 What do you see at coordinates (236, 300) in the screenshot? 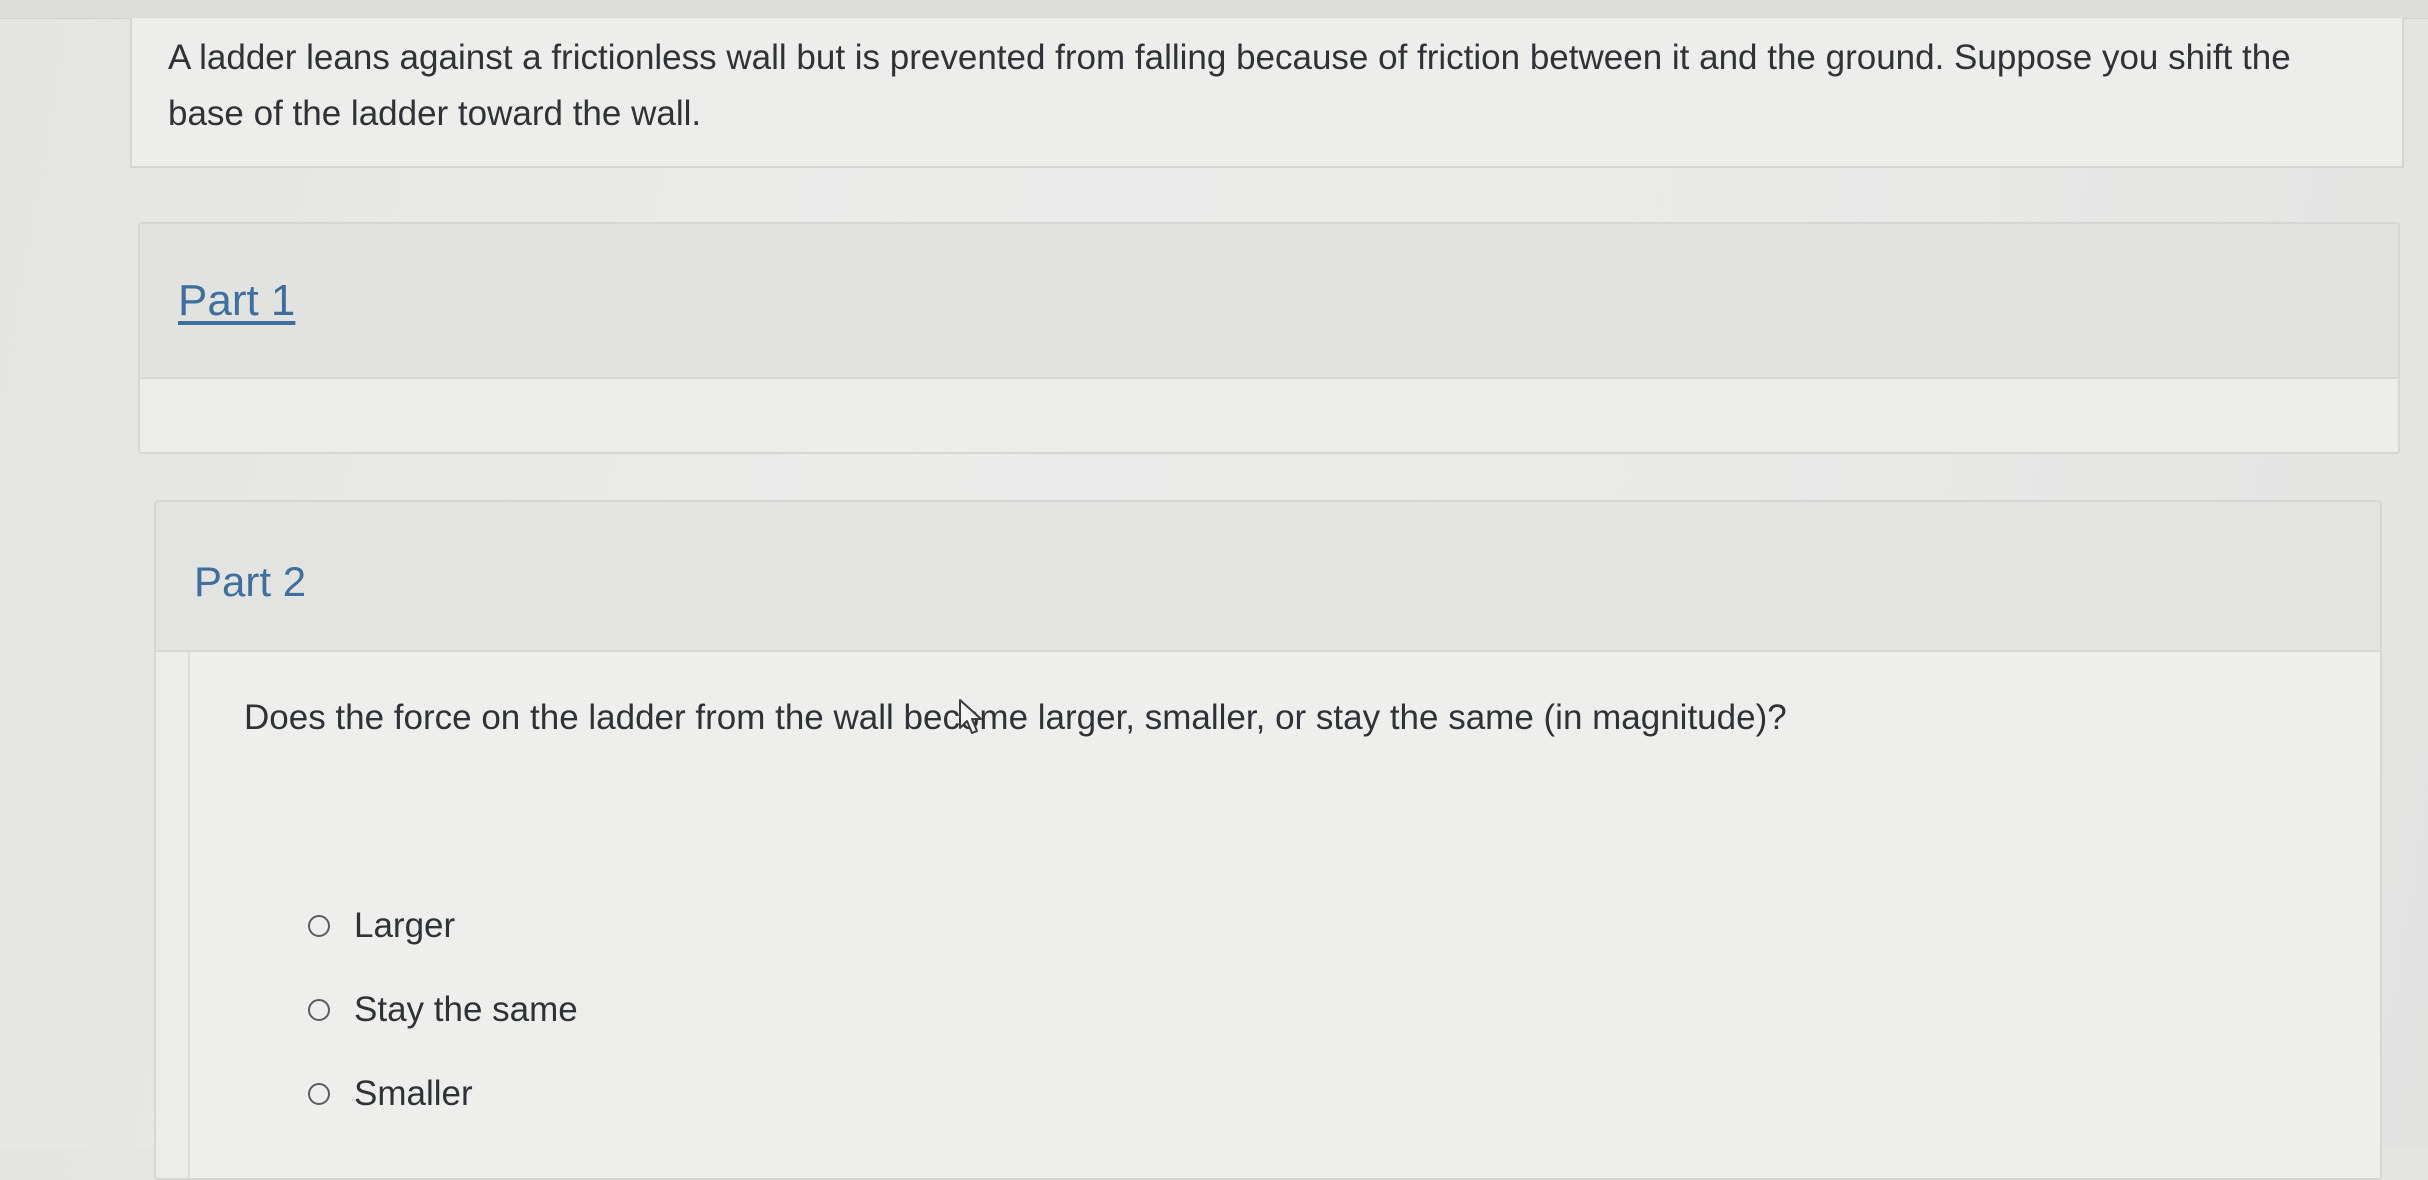
I see `part-1-link: Part 1` at bounding box center [236, 300].